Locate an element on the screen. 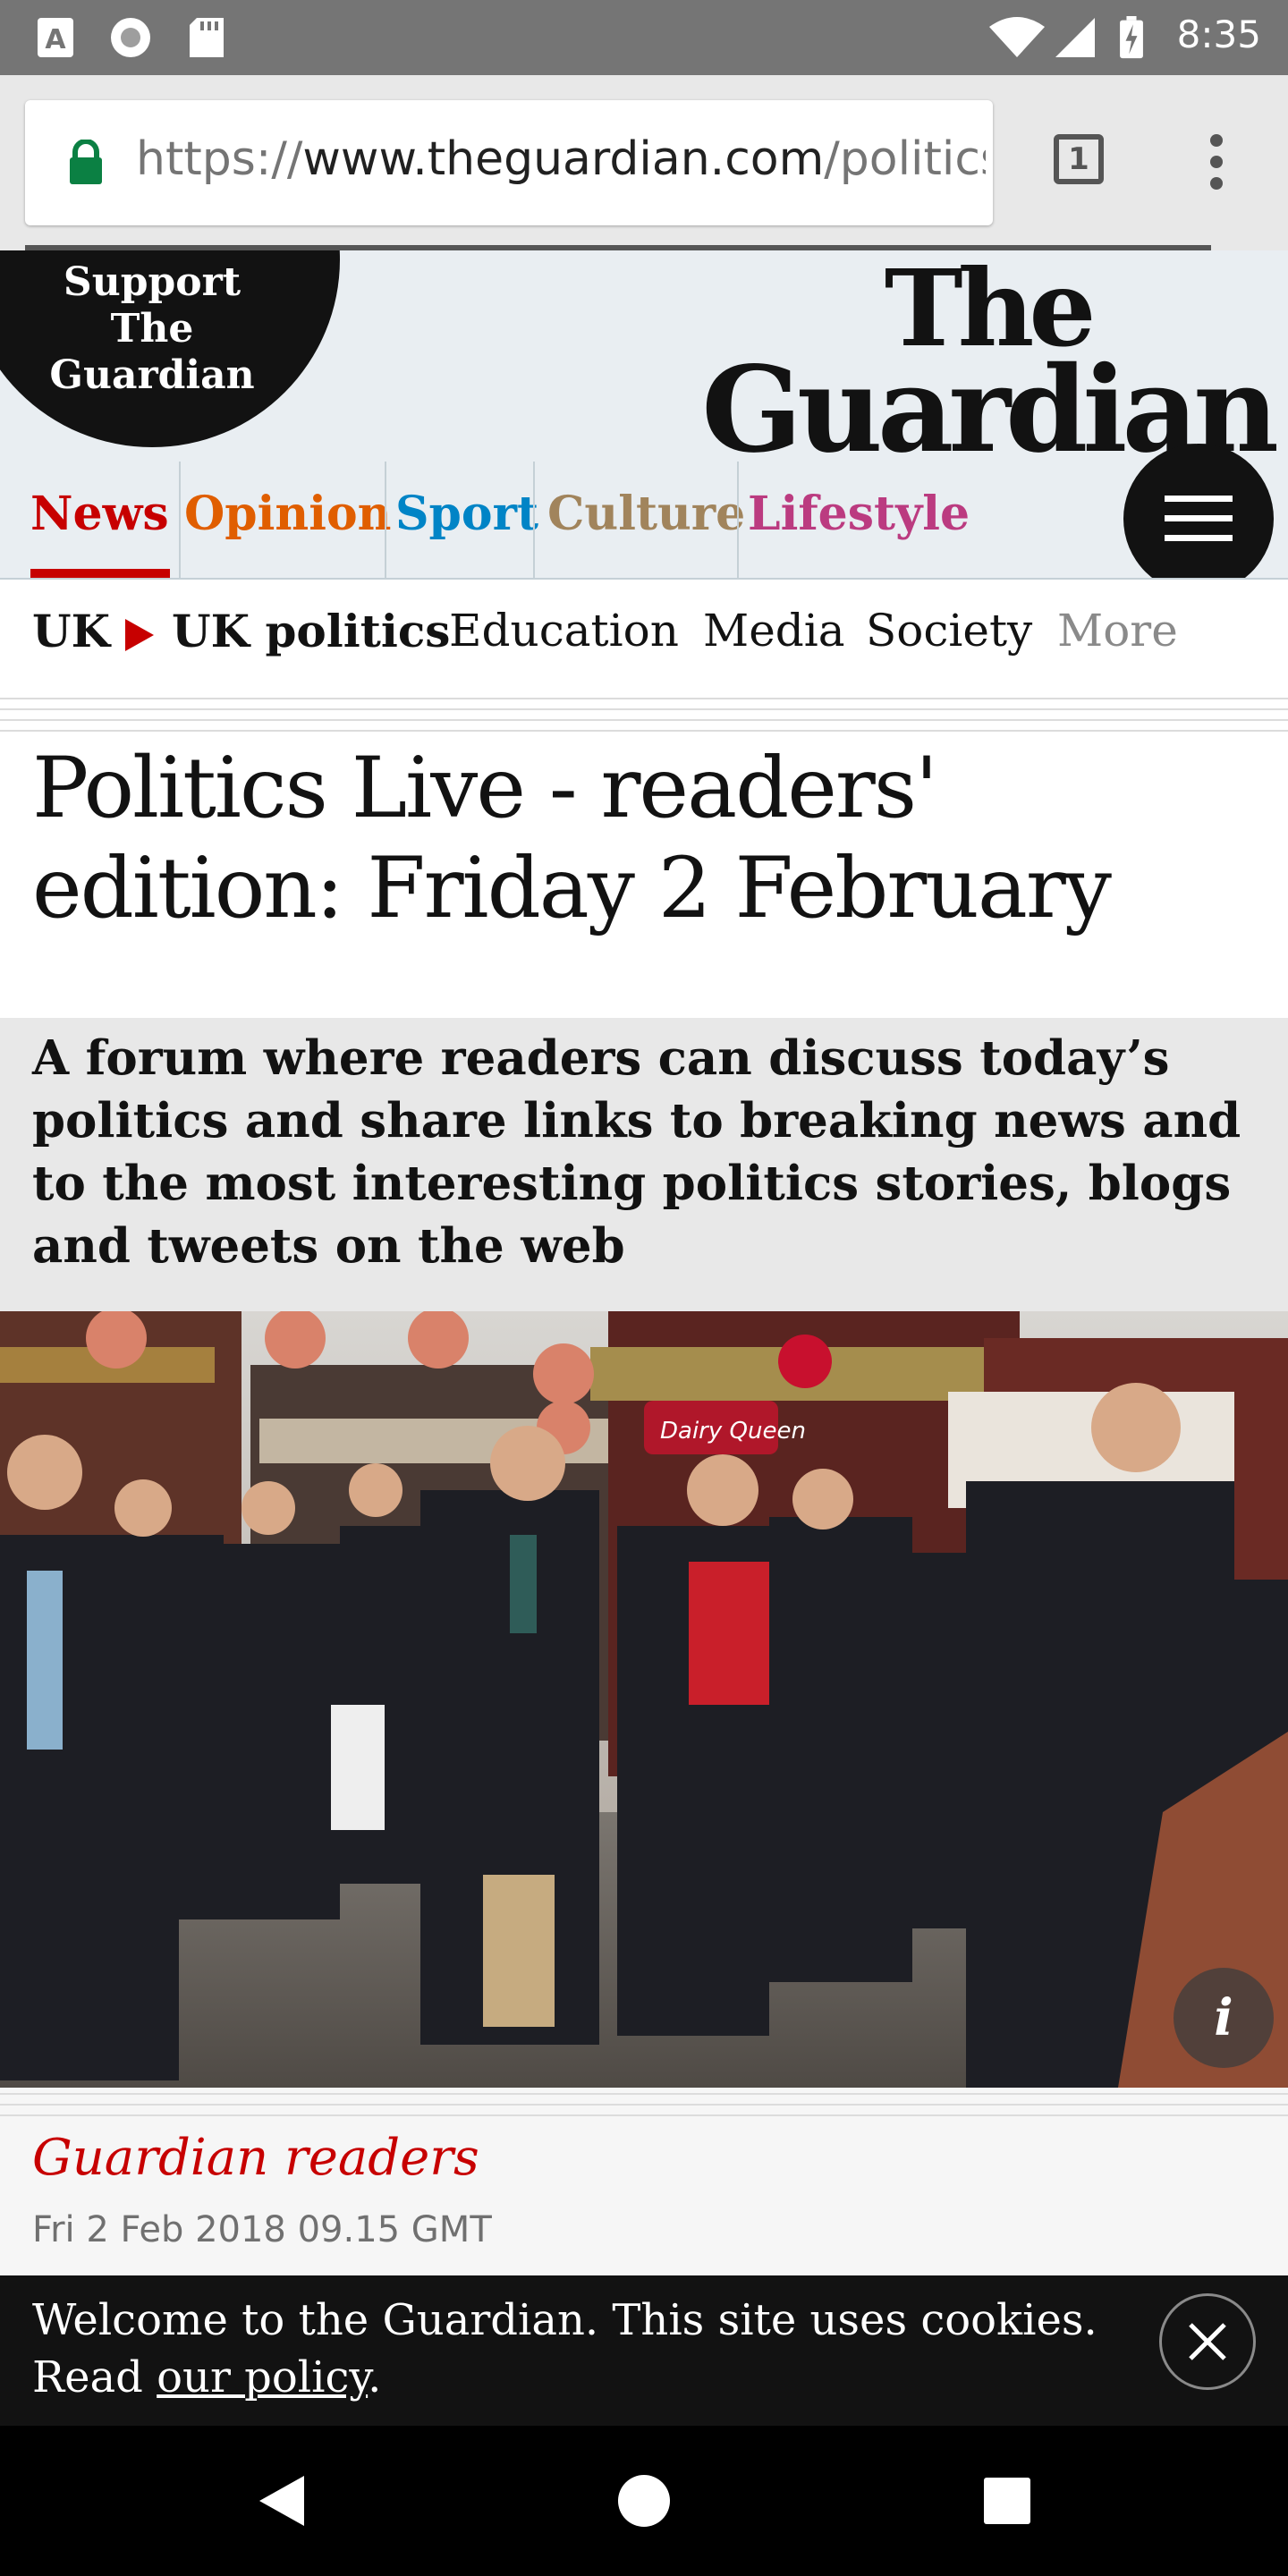  subnav-more: More is located at coordinates (1117, 631).